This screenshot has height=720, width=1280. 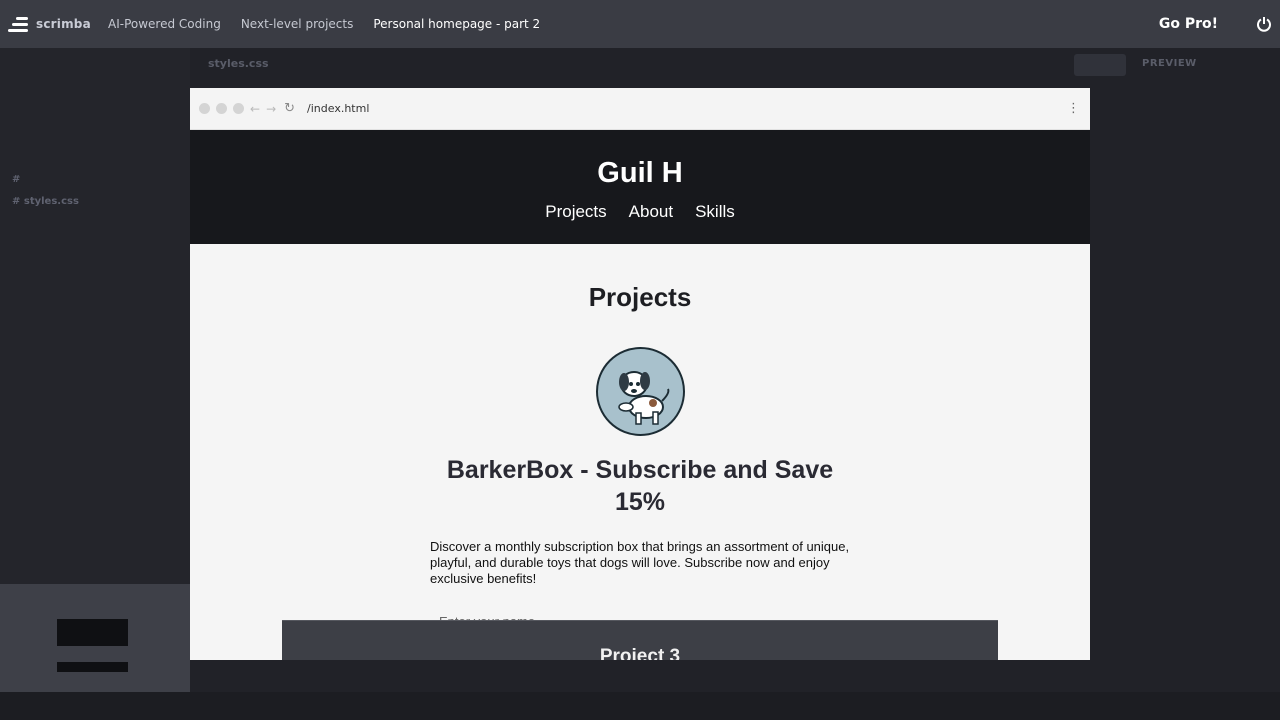 What do you see at coordinates (1073, 108) in the screenshot?
I see `kebab-menu-icon: ⋮` at bounding box center [1073, 108].